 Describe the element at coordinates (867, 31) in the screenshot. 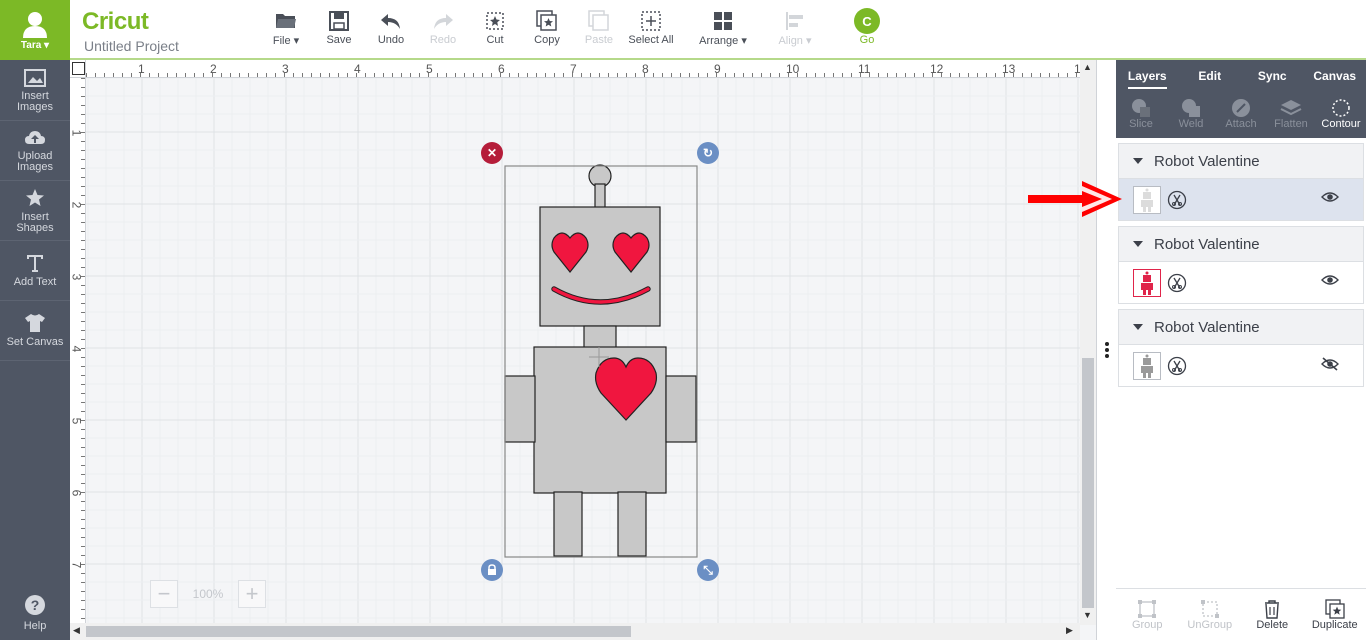

I see `go-button: C Go` at that location.